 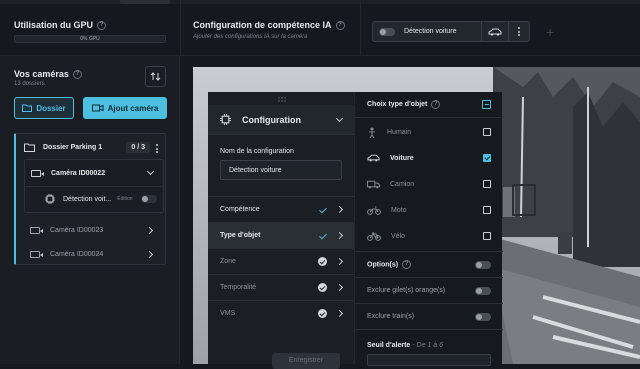 I want to click on threshold-input, so click(x=429, y=360).